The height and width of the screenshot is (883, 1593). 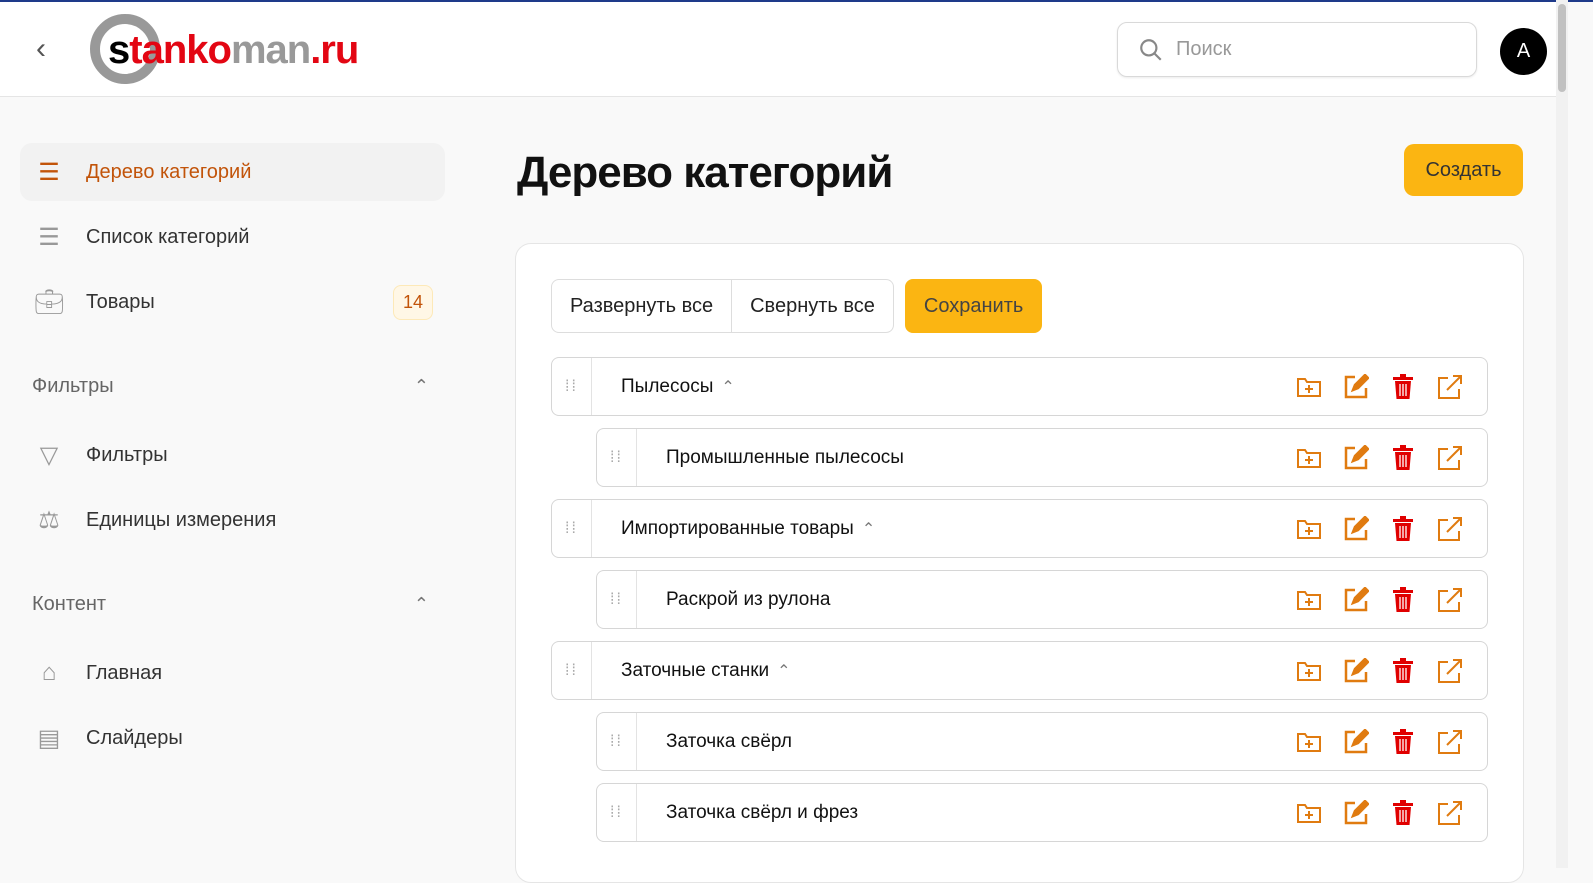 I want to click on search-input, so click(x=1316, y=49).